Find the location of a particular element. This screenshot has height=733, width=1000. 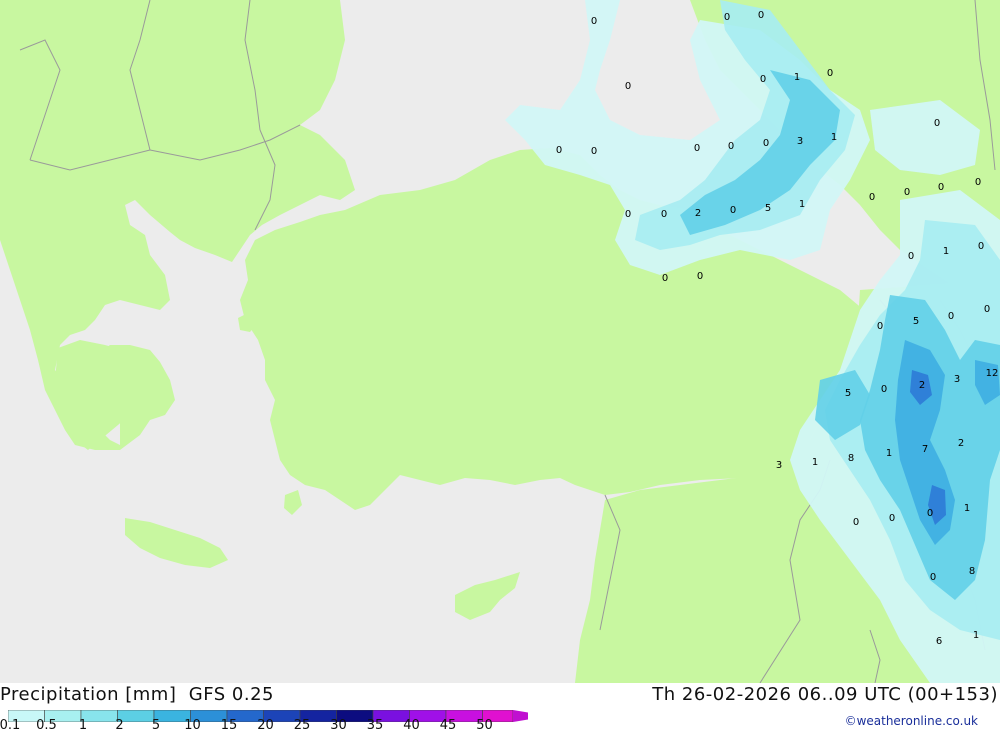

legend-tick-label: 25 is located at coordinates (302, 725).